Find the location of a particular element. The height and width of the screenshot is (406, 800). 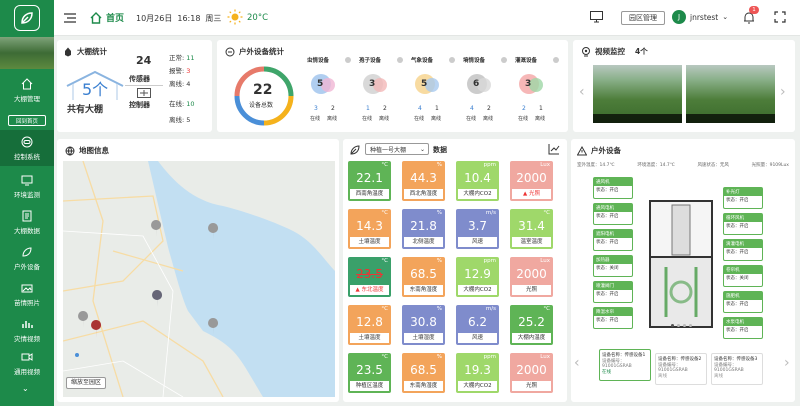

sidebar-item-data: 大棚数据 is located at coordinates (27, 222).